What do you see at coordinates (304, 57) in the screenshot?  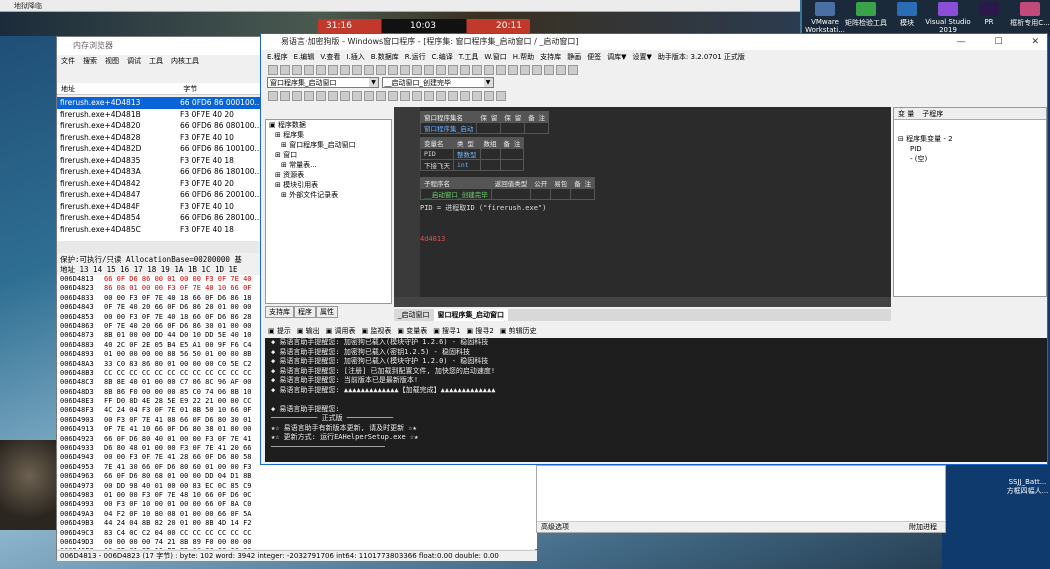 I see `menu-item: E.编辑` at bounding box center [304, 57].